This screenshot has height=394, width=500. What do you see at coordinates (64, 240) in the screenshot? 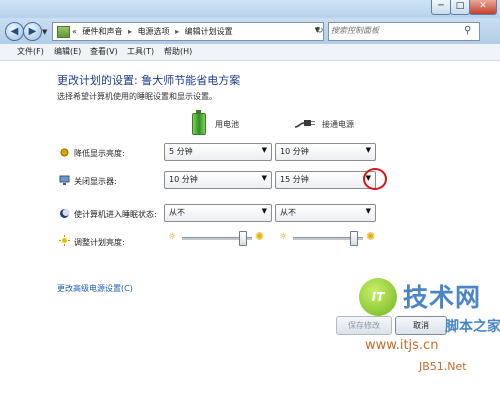
I see `brightness-icon` at bounding box center [64, 240].